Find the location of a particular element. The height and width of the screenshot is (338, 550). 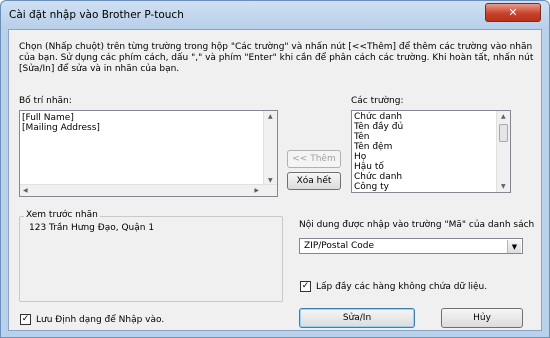

edit-print-button: Sửa/In is located at coordinates (357, 318).